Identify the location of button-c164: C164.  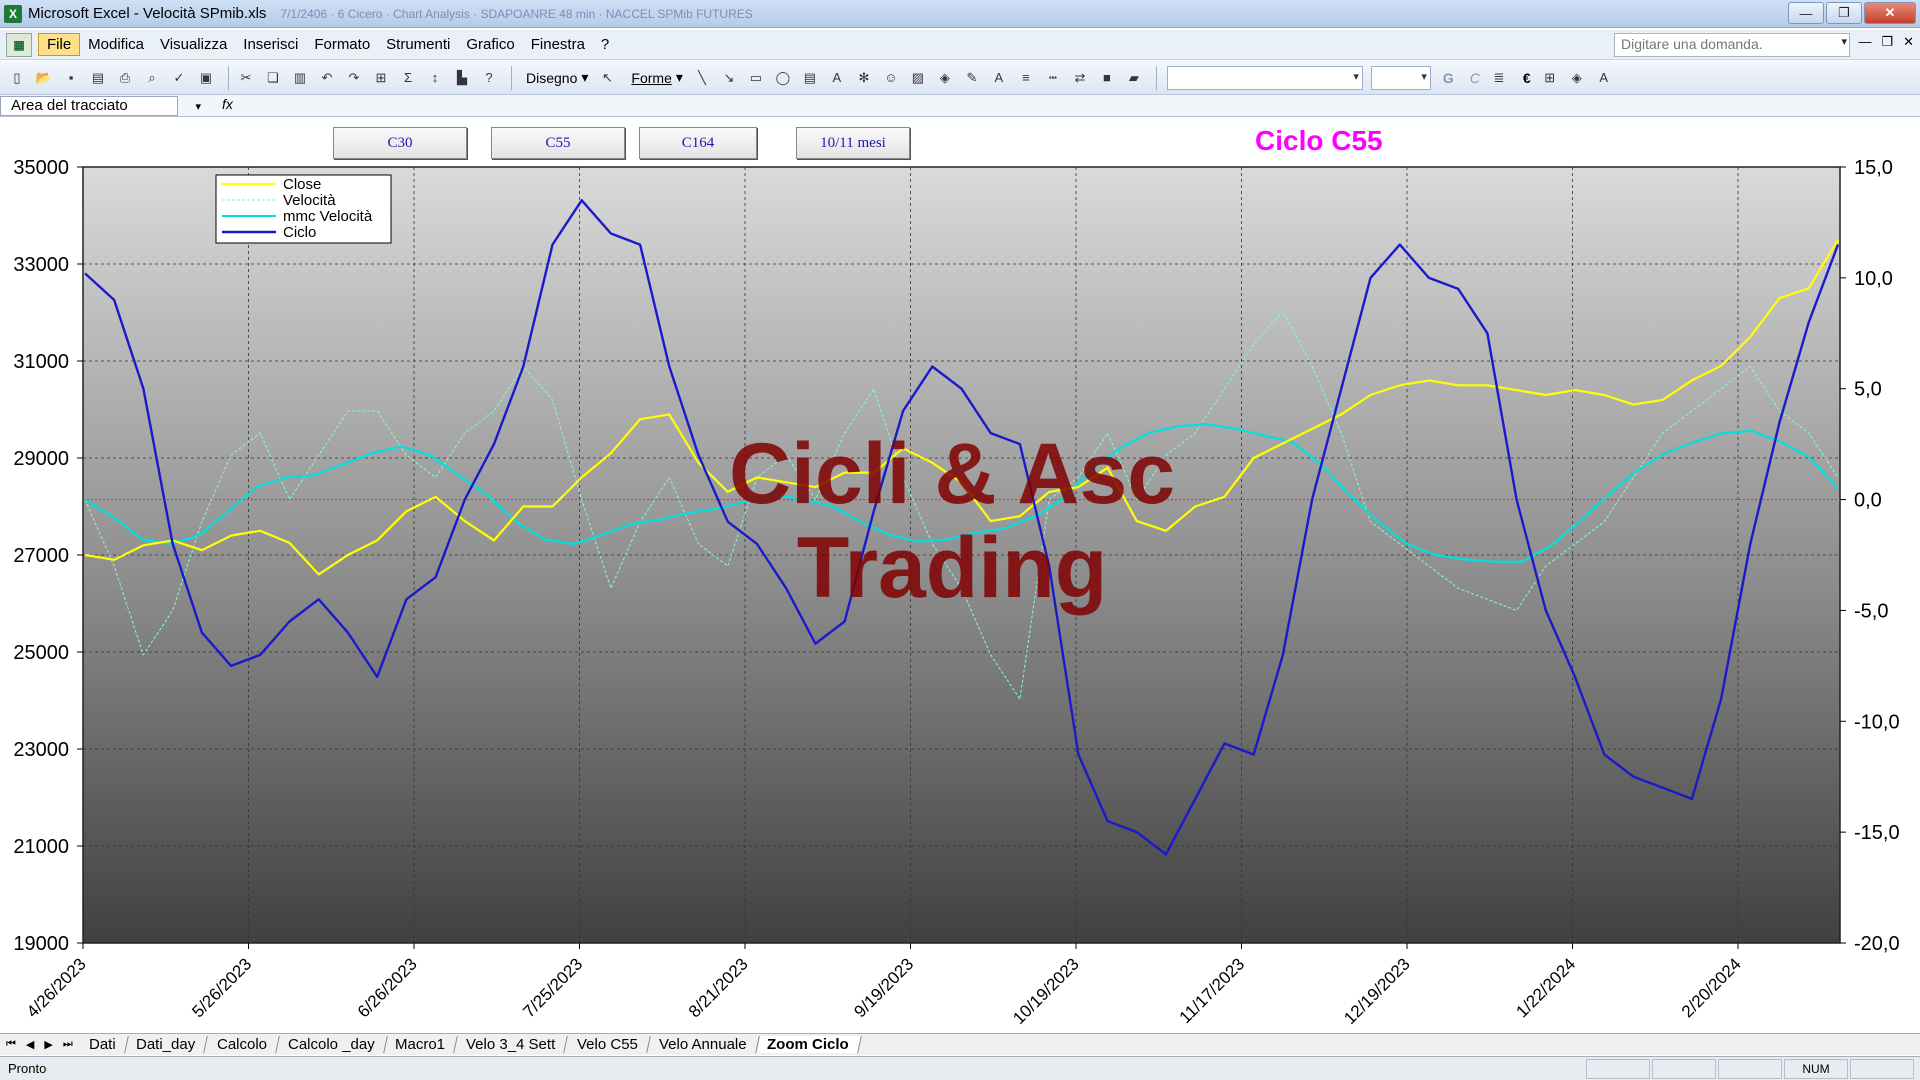
(698, 143).